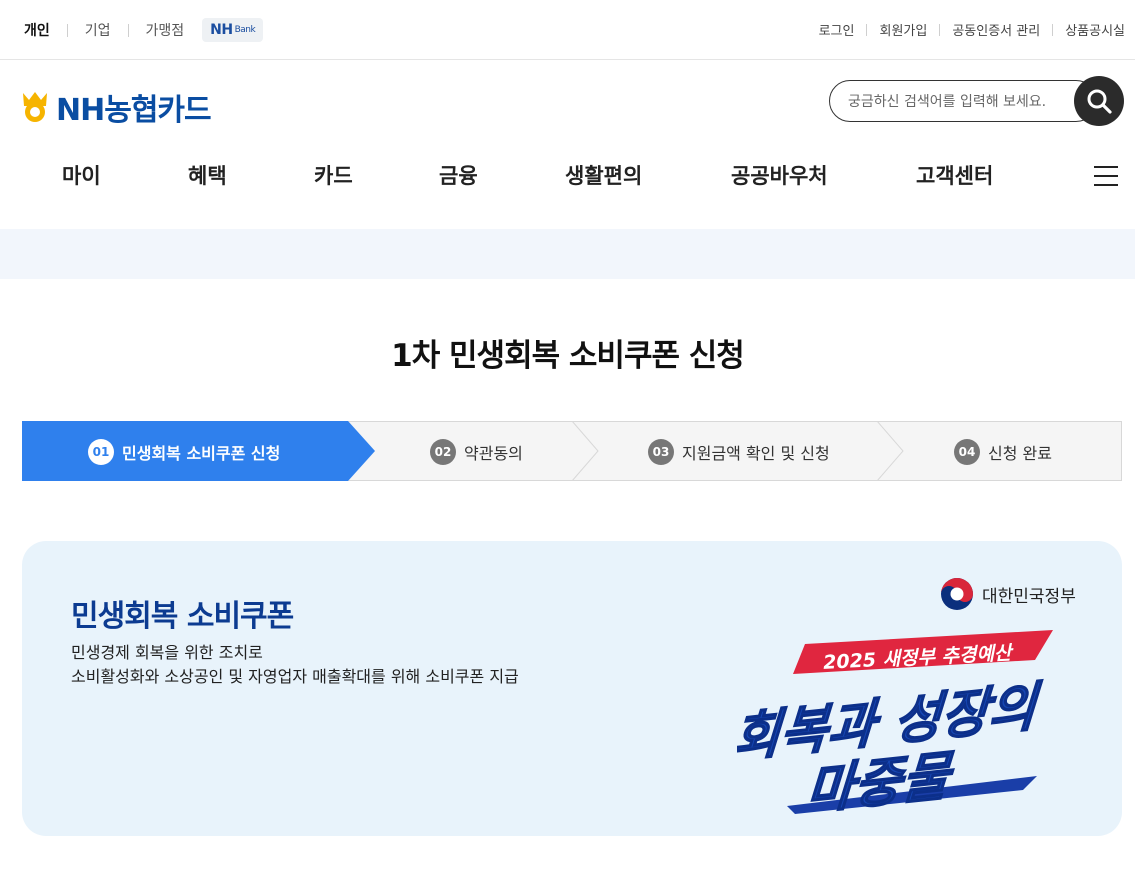 The image size is (1135, 874). Describe the element at coordinates (458, 175) in the screenshot. I see `nav-item-finance: 금융` at that location.